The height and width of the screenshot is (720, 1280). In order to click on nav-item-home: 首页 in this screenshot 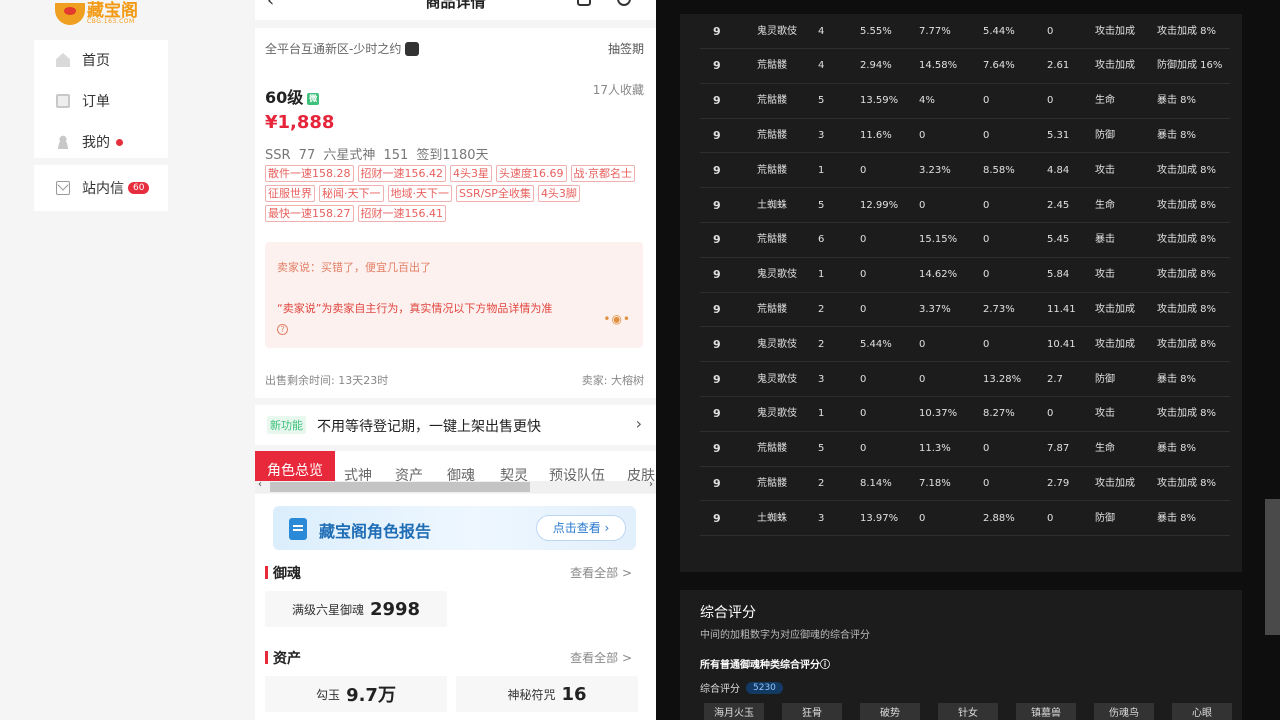, I will do `click(83, 60)`.